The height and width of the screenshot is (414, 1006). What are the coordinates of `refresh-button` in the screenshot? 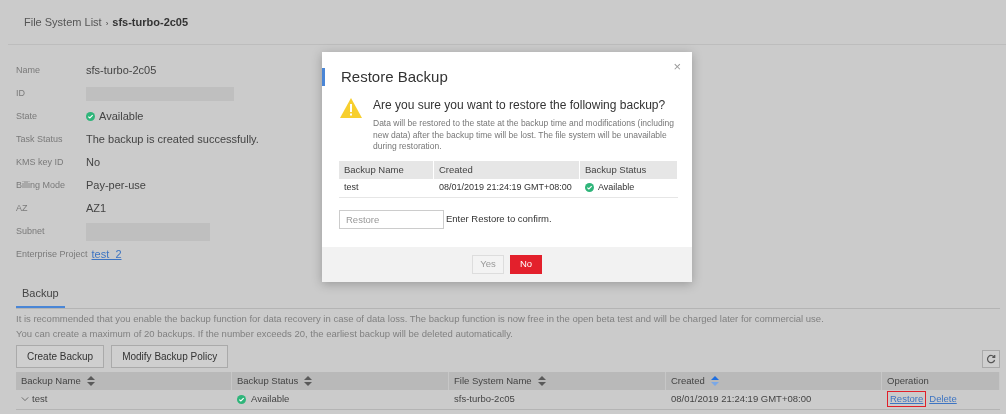 It's located at (991, 358).